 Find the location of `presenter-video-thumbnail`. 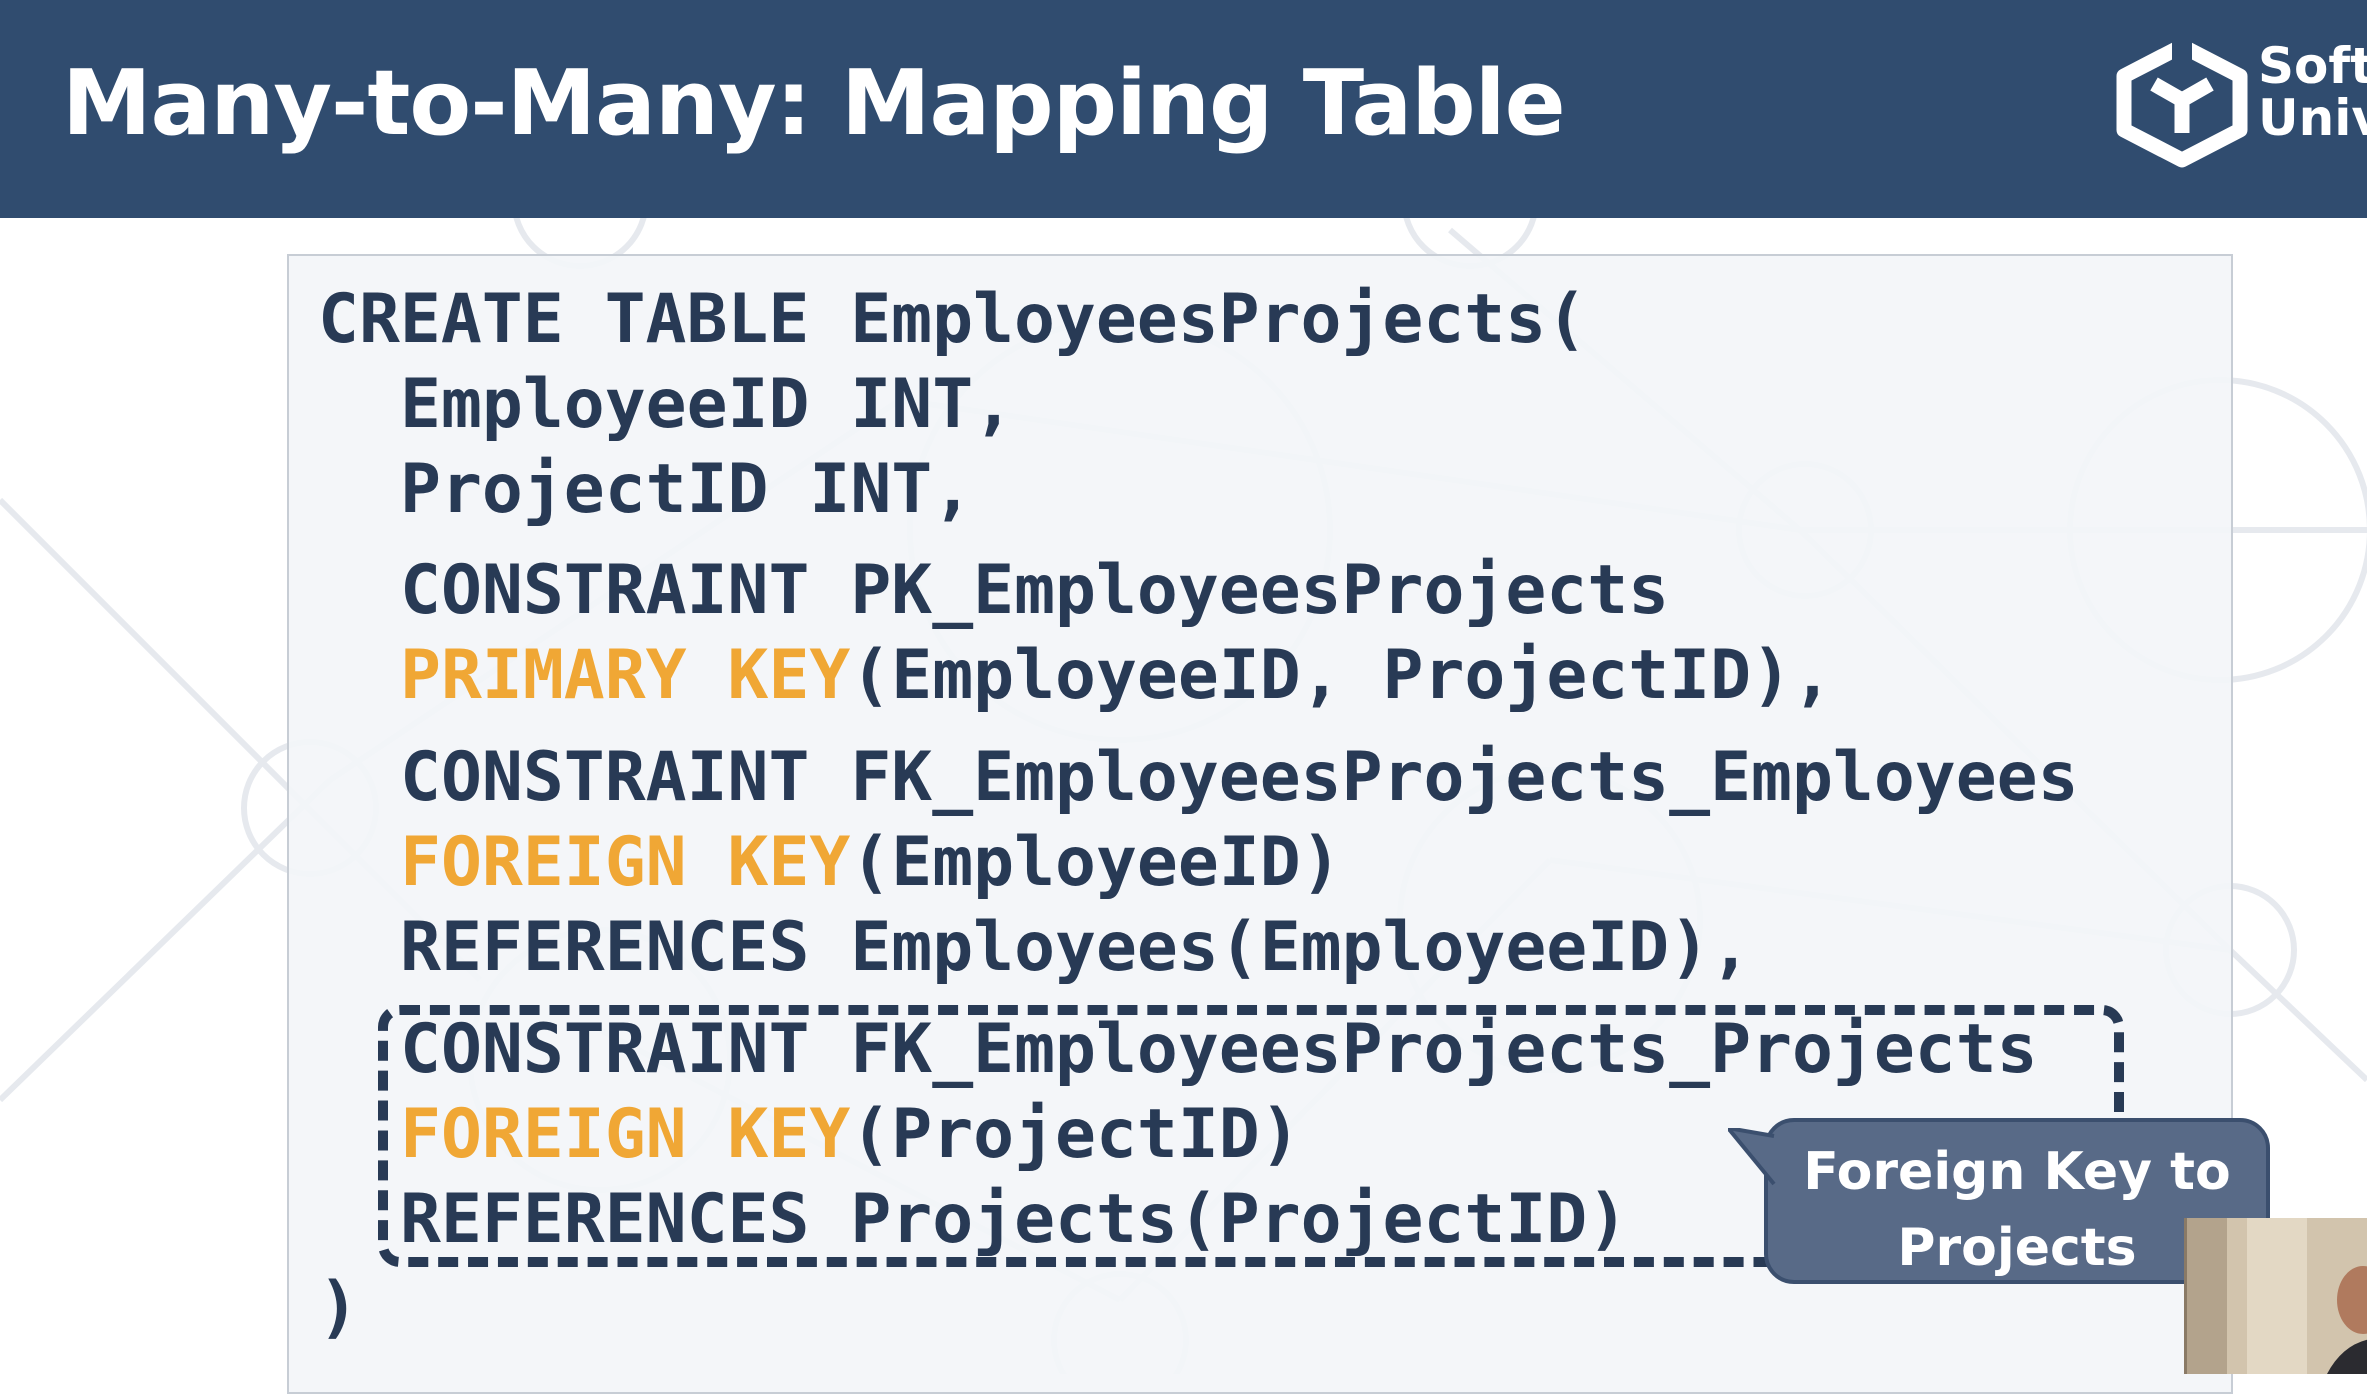

presenter-video-thumbnail is located at coordinates (2277, 1296).